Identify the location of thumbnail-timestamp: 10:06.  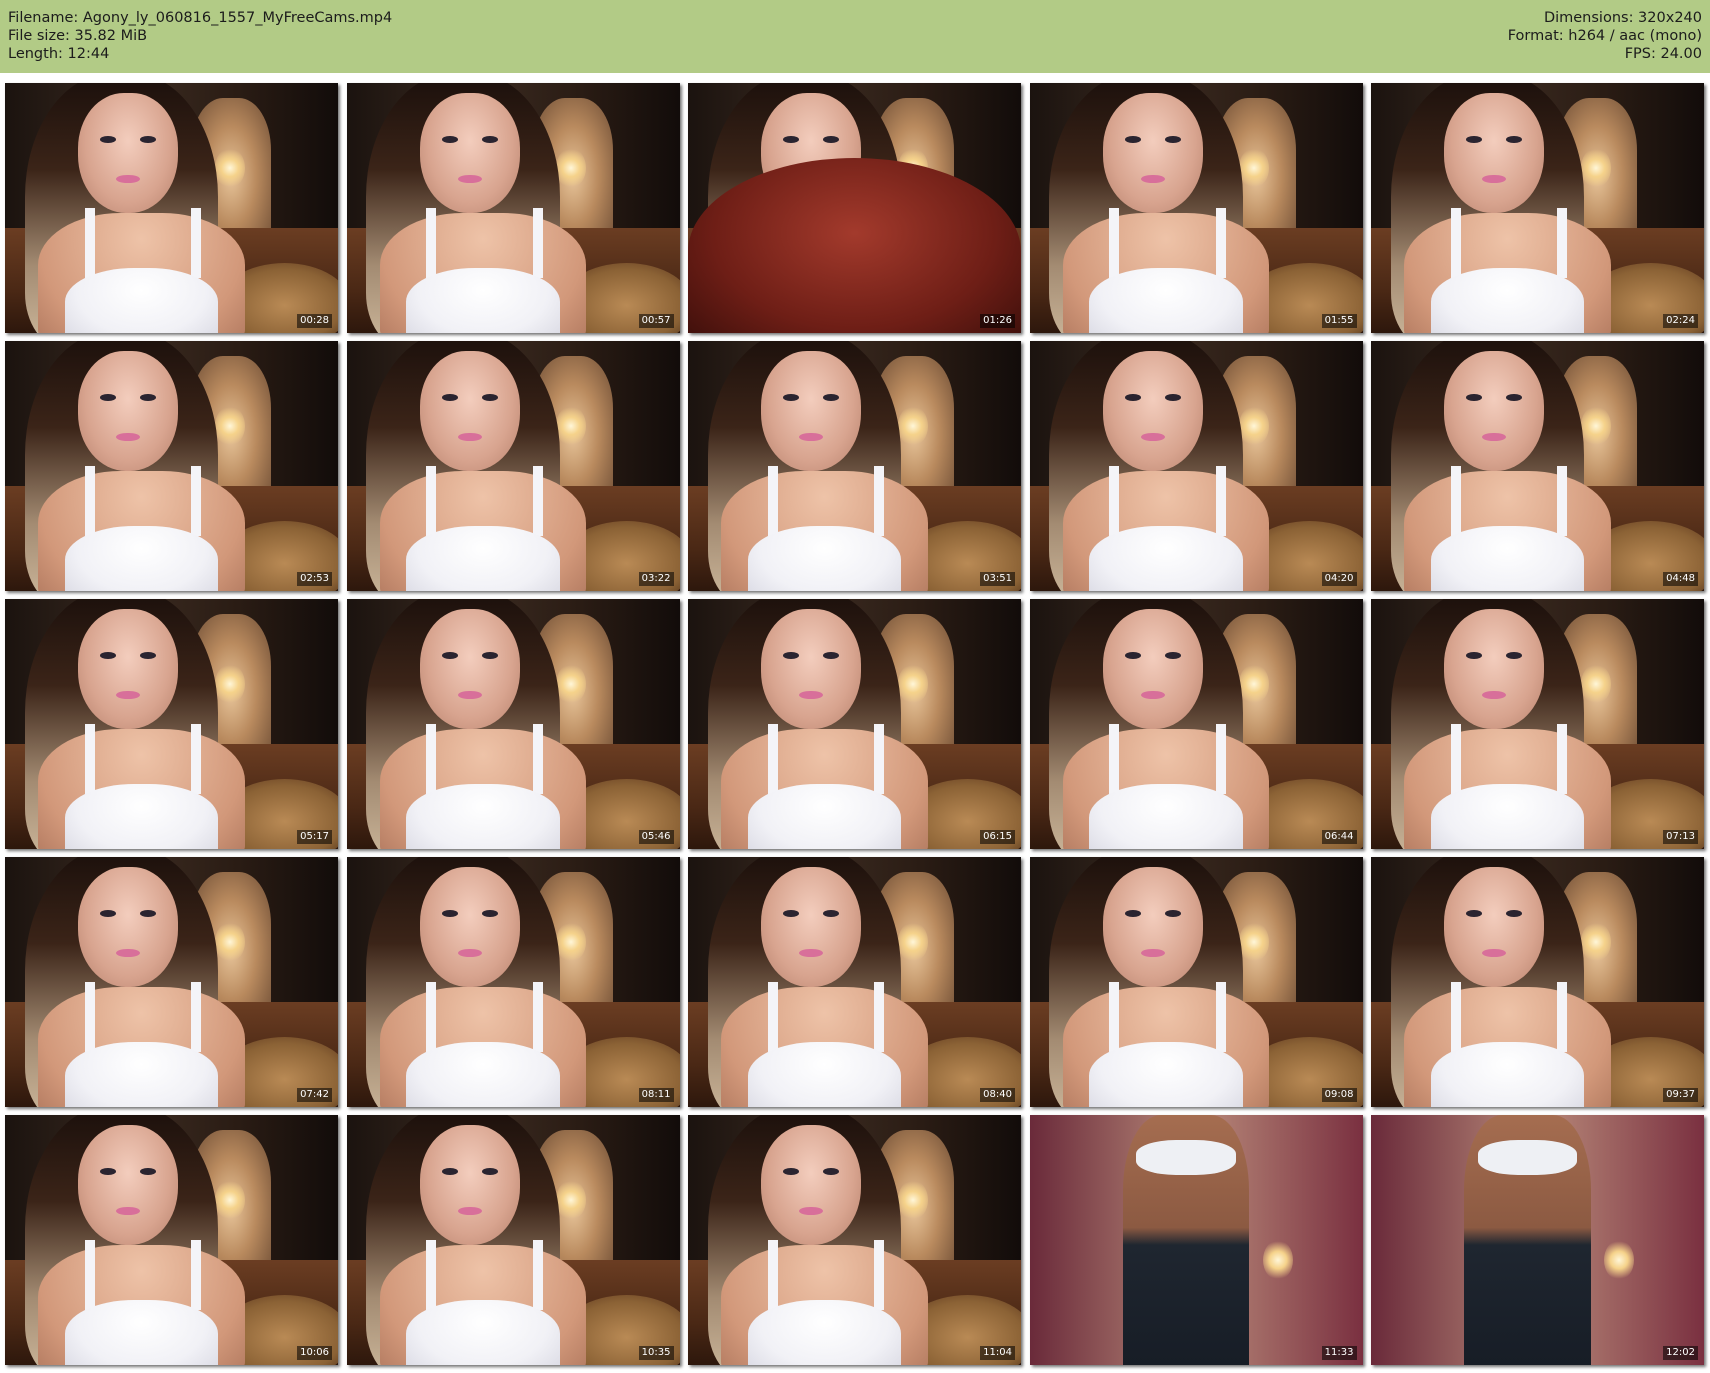
(314, 1353).